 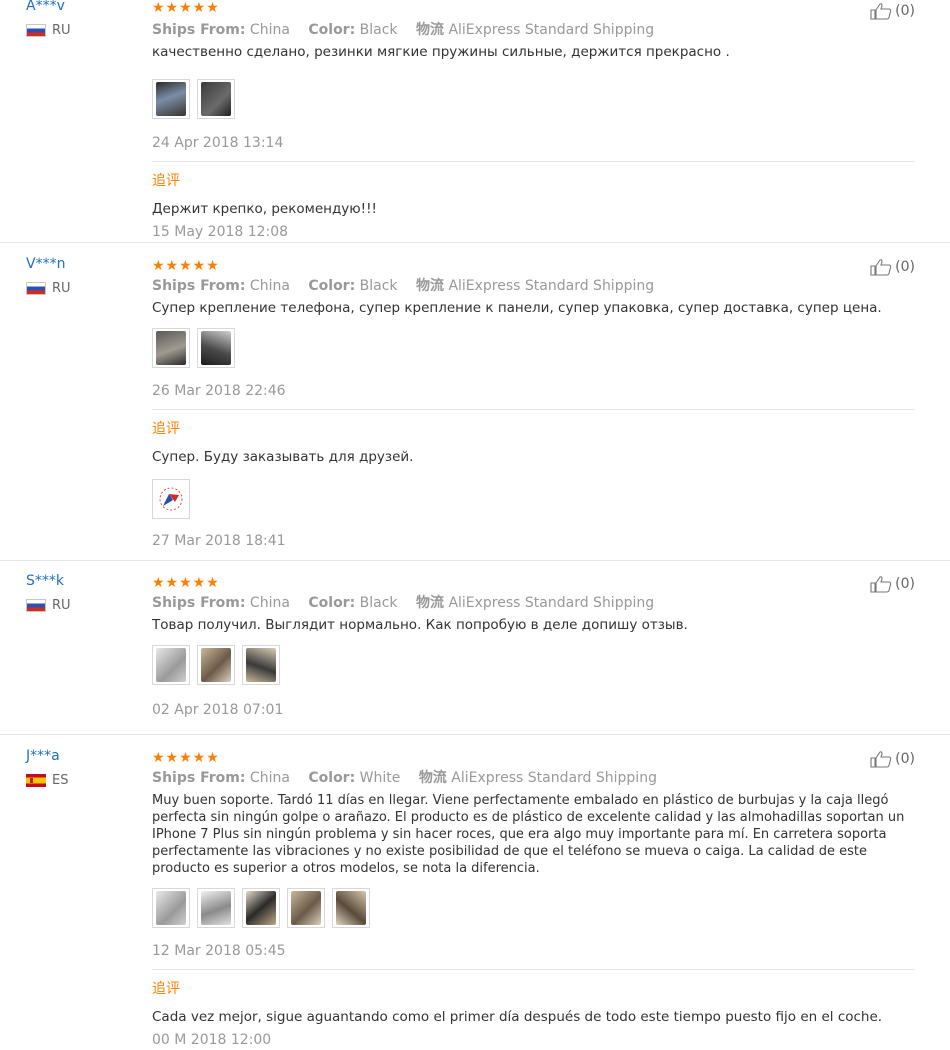 What do you see at coordinates (36, 780) in the screenshot?
I see `spain-flag-icon` at bounding box center [36, 780].